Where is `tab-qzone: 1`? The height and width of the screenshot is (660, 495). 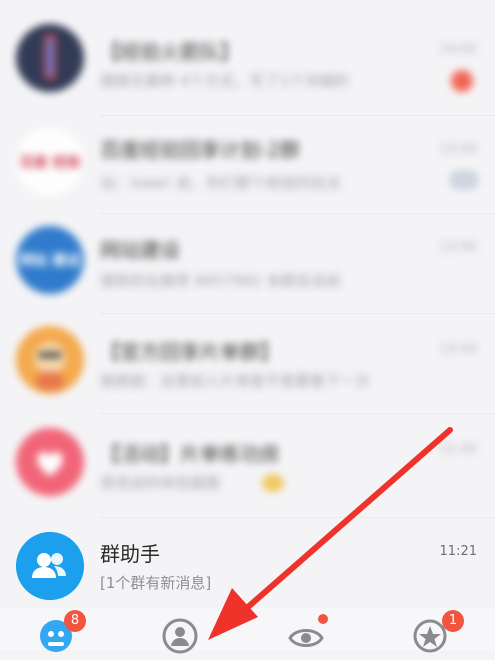 tab-qzone: 1 is located at coordinates (437, 633).